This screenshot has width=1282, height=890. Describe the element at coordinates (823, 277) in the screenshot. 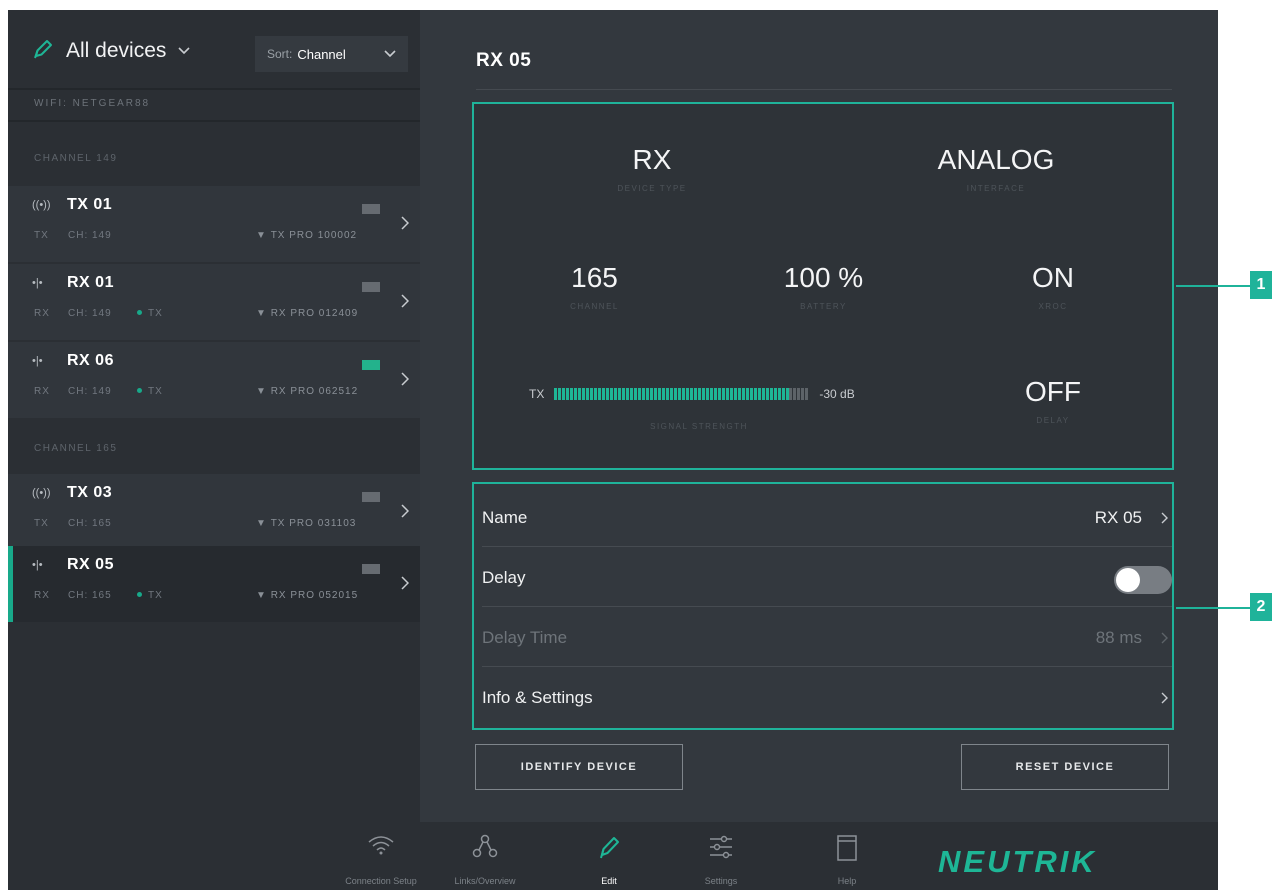

I see `battery-value: 100 %` at that location.